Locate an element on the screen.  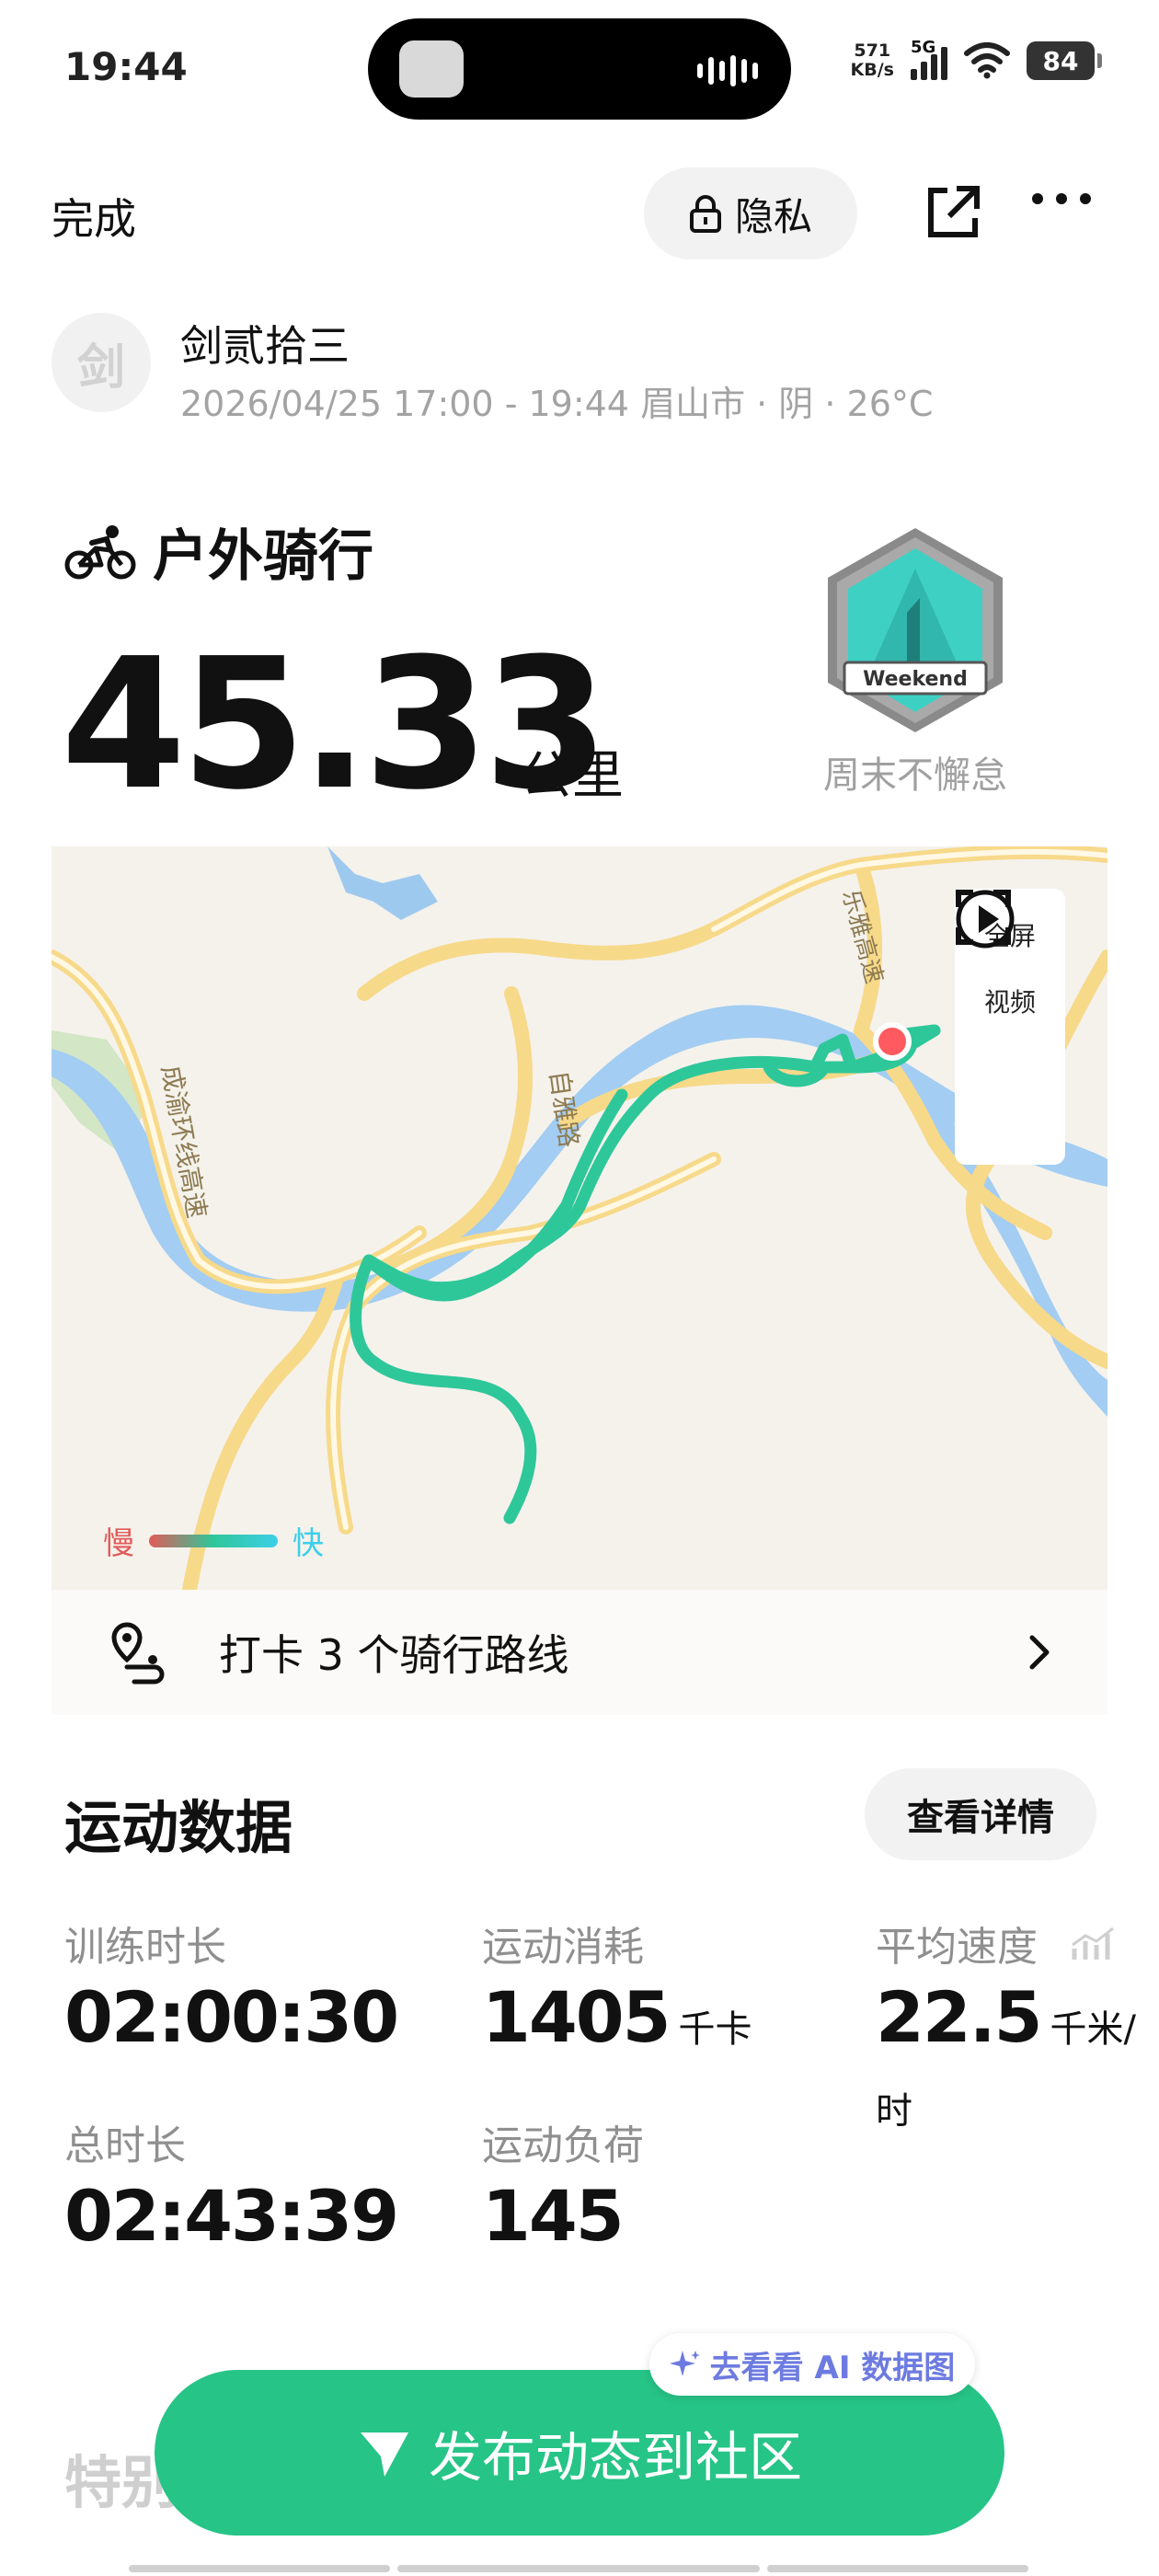
legend-gradient is located at coordinates (213, 1540).